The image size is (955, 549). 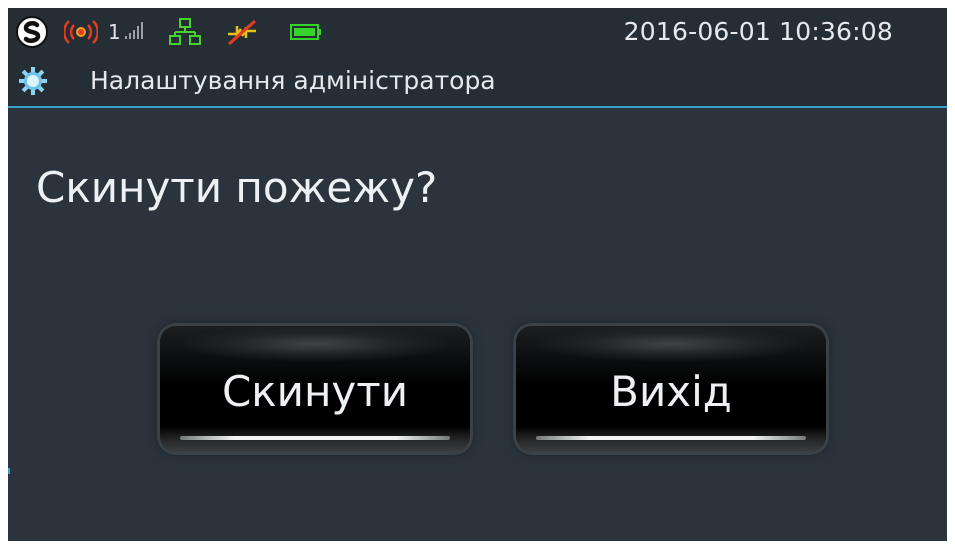 I want to click on exit-button-label: Вихід, so click(x=671, y=391).